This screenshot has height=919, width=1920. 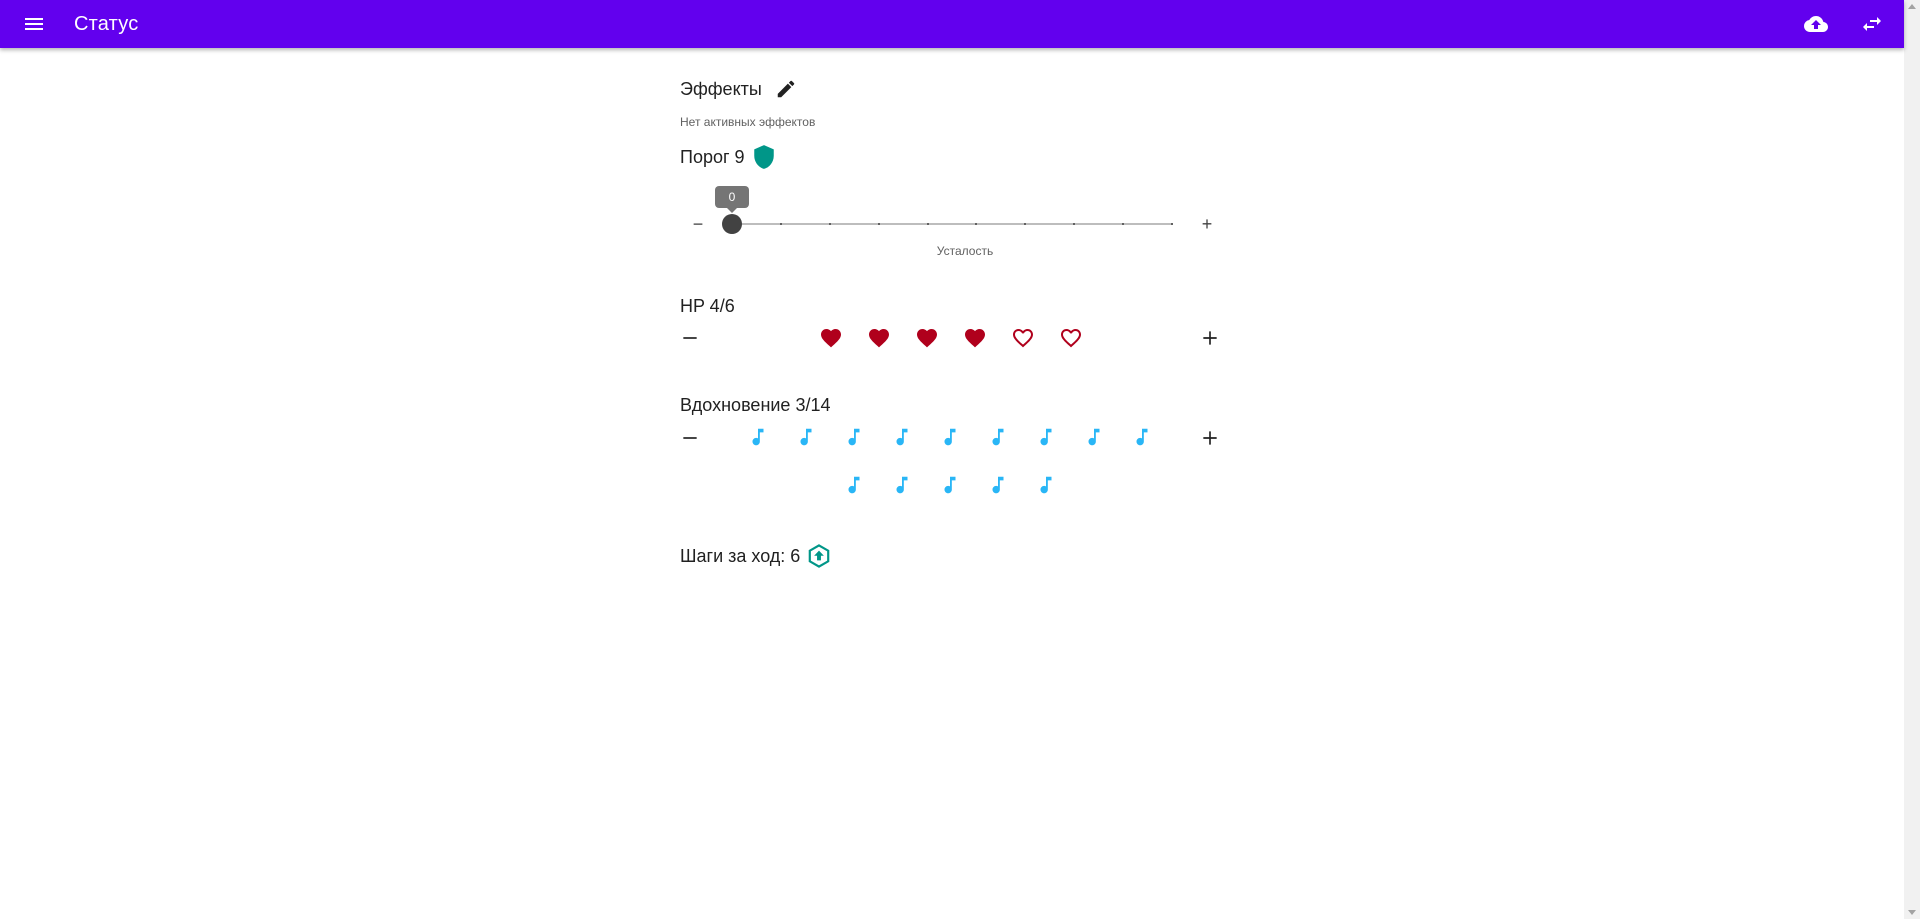 I want to click on hp-title: HP 4/6, so click(x=707, y=306).